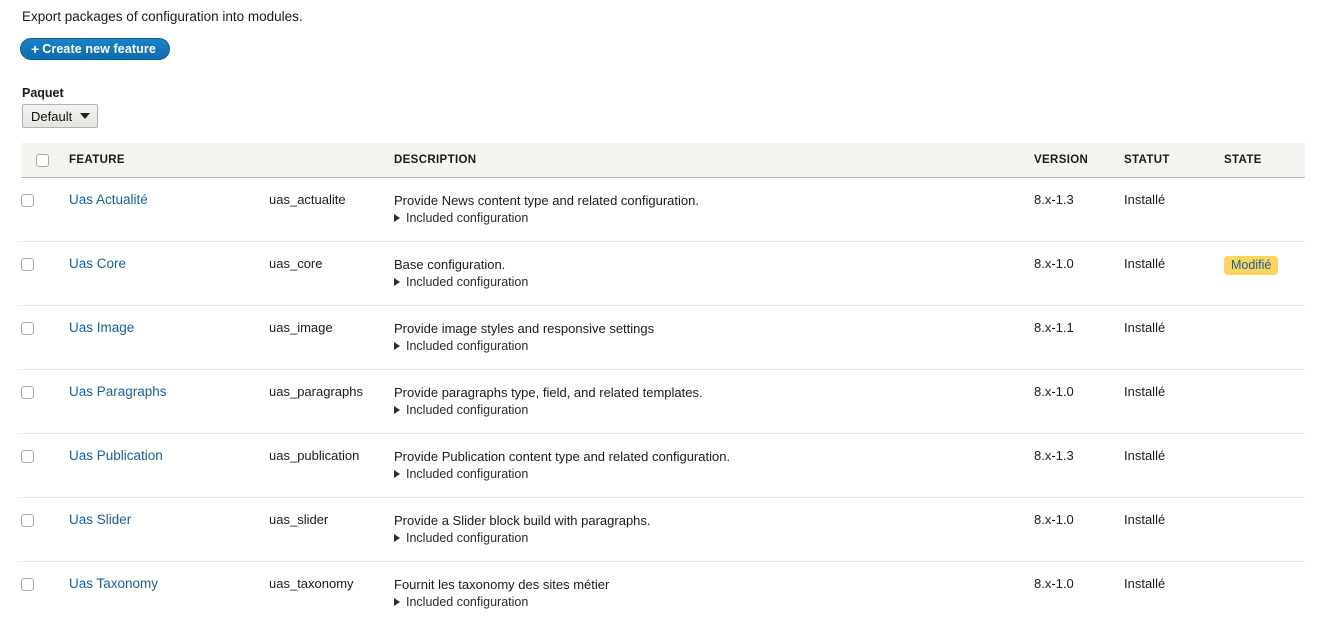 The height and width of the screenshot is (625, 1323). Describe the element at coordinates (169, 209) in the screenshot. I see `feature-name-cell: Uas Actualité` at that location.